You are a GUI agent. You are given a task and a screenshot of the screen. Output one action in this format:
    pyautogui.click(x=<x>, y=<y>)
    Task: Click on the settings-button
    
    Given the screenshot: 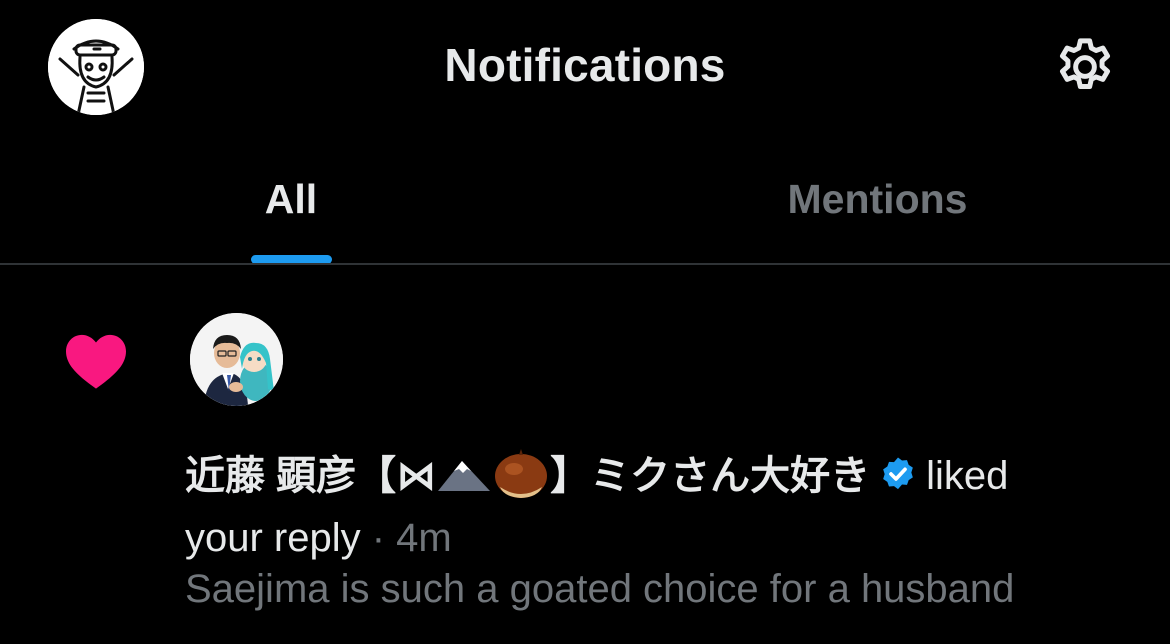 What is the action you would take?
    pyautogui.click(x=1085, y=67)
    